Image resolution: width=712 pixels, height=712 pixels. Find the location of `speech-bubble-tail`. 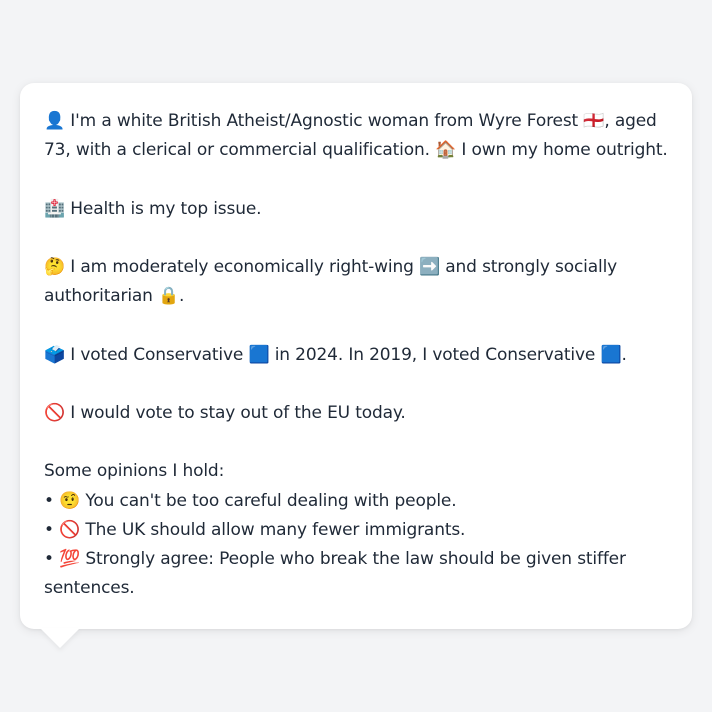

speech-bubble-tail is located at coordinates (60, 638).